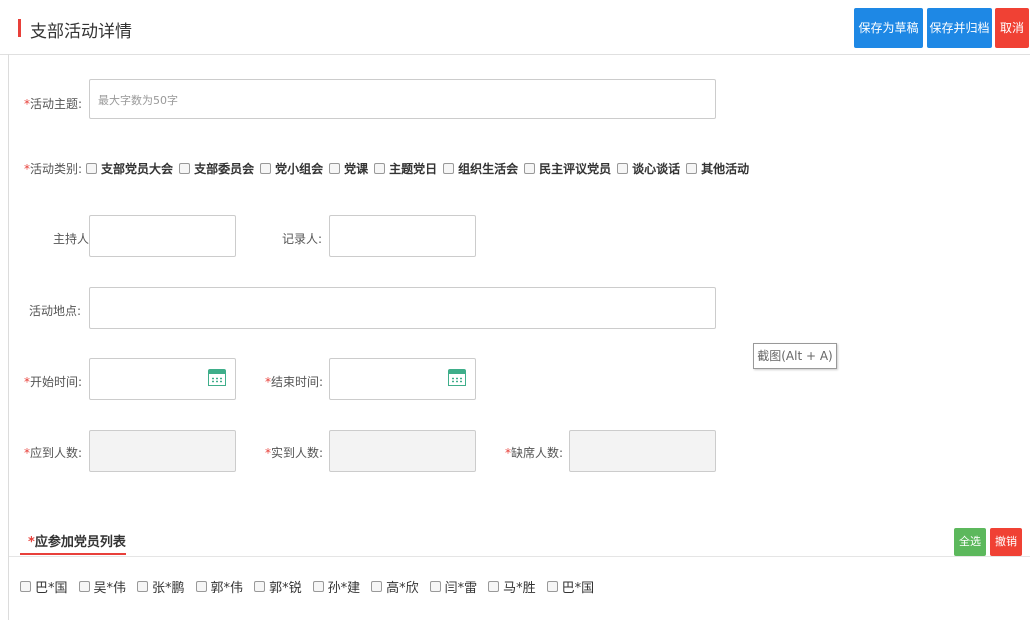 This screenshot has height=620, width=1030. I want to click on expected-count-label: *应到人数:, so click(53, 452).